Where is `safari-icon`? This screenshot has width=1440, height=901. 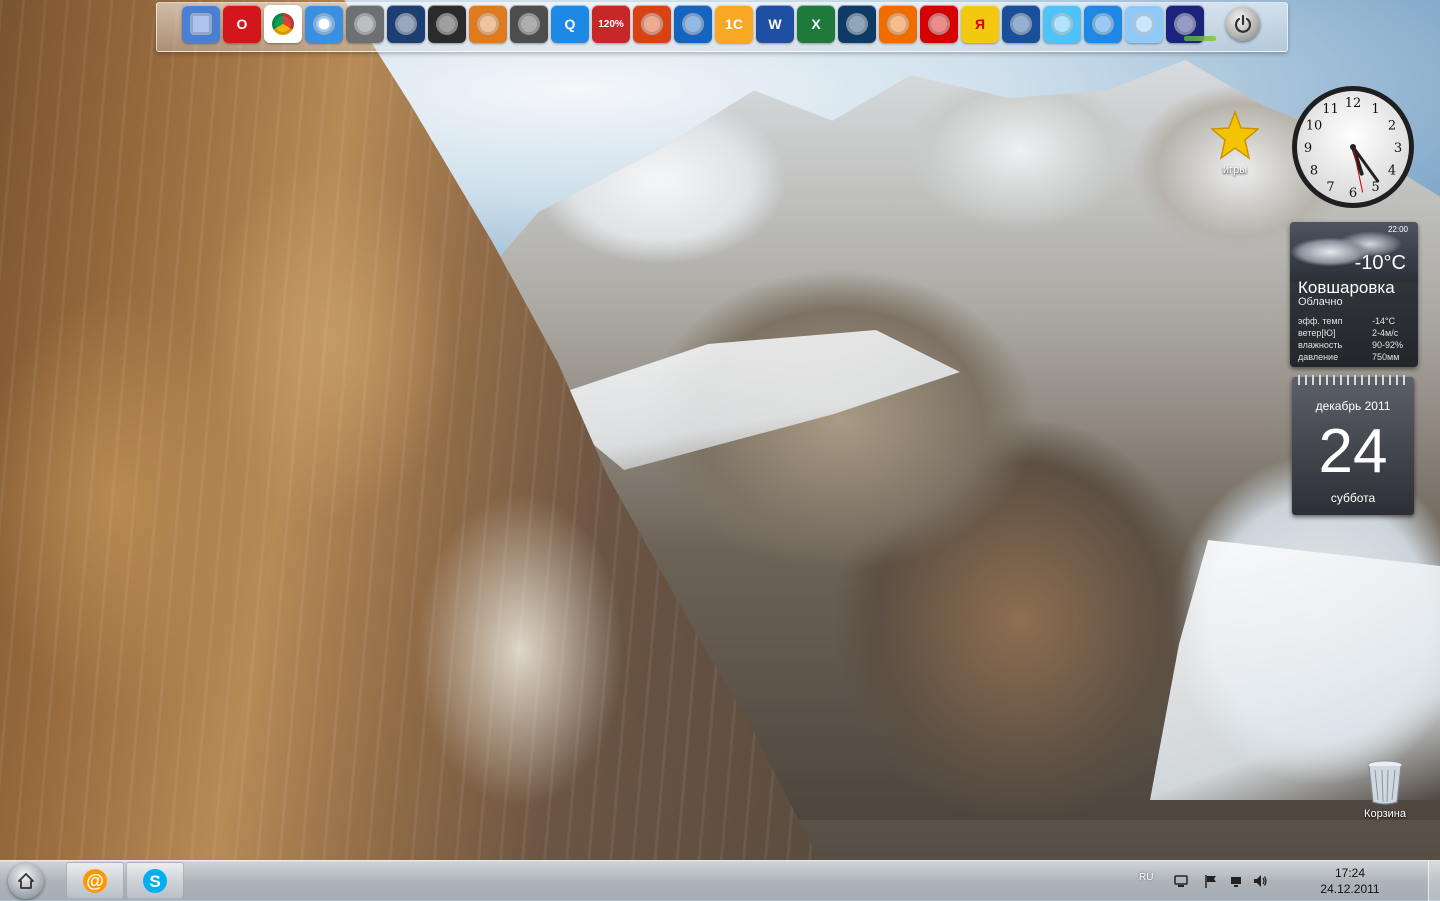
safari-icon is located at coordinates (324, 24).